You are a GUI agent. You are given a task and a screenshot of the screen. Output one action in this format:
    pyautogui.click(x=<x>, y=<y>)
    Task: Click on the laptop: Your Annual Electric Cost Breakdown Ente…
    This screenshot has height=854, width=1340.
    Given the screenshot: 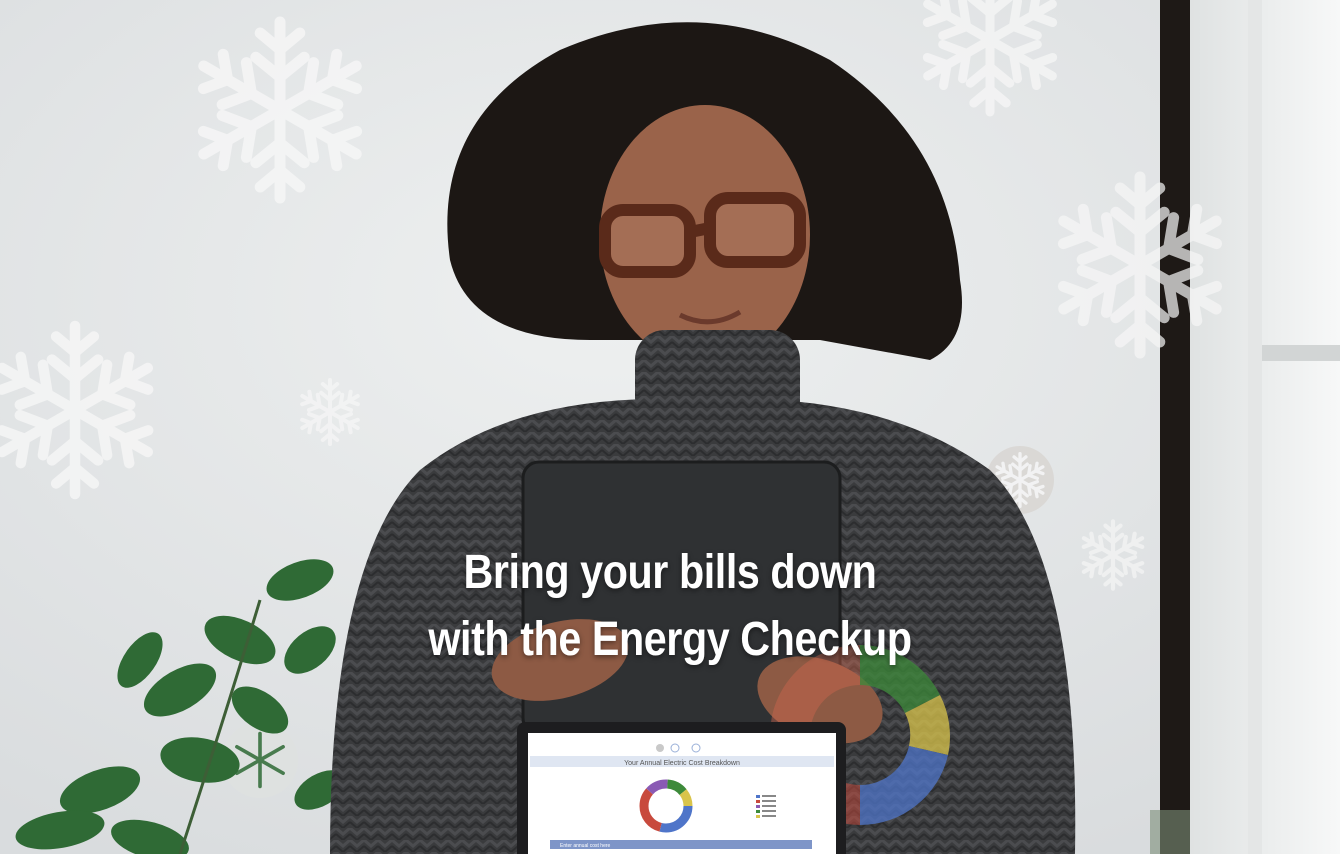 What is the action you would take?
    pyautogui.click(x=681, y=788)
    